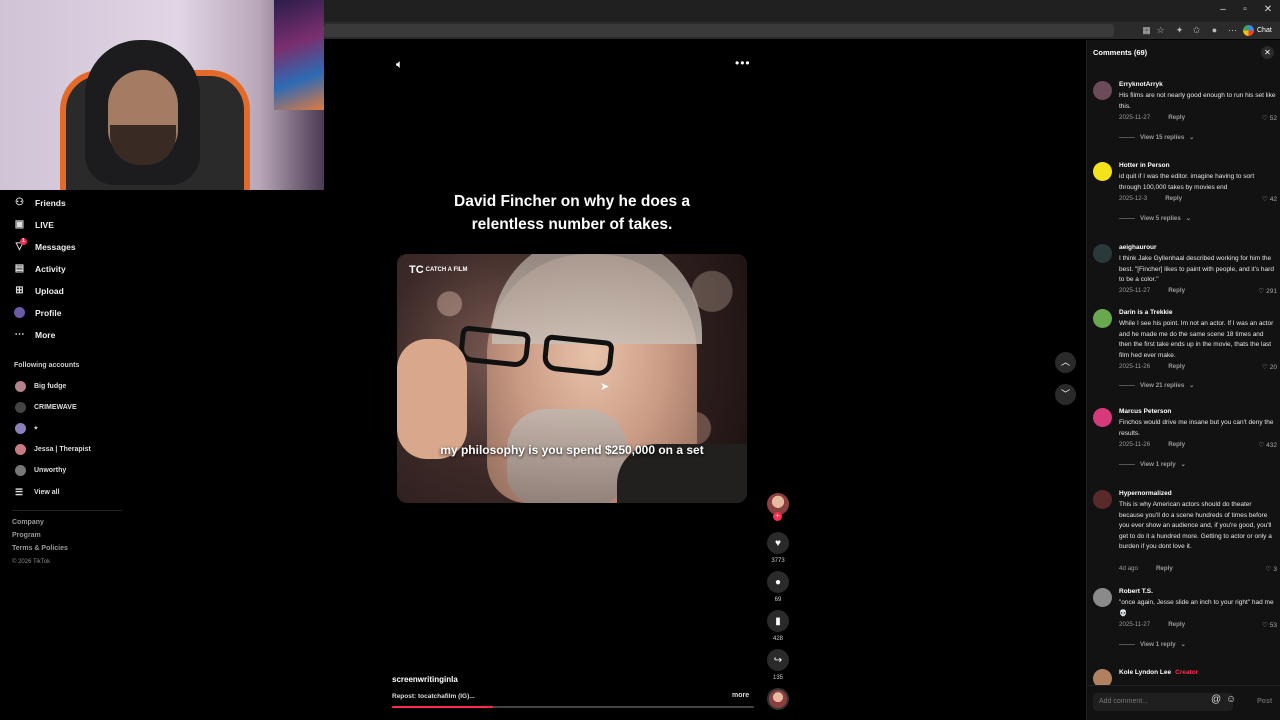  What do you see at coordinates (1160, 30) in the screenshot?
I see `bookmark-star-icon: ☆` at bounding box center [1160, 30].